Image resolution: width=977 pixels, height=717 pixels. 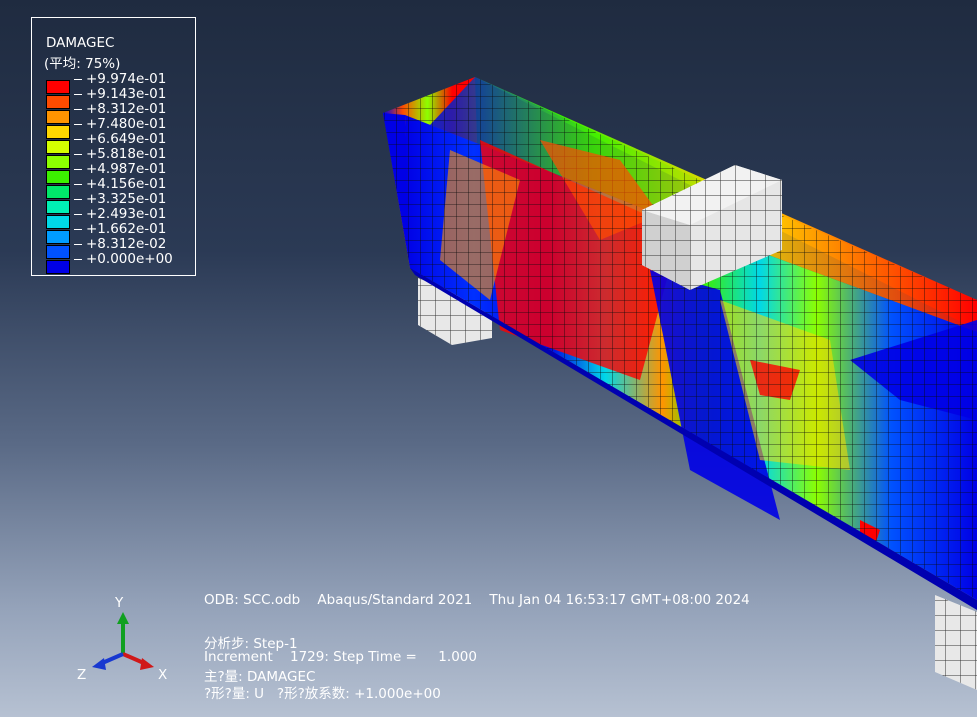 I want to click on legend-value-label: +7.480e-01, so click(x=123, y=124).